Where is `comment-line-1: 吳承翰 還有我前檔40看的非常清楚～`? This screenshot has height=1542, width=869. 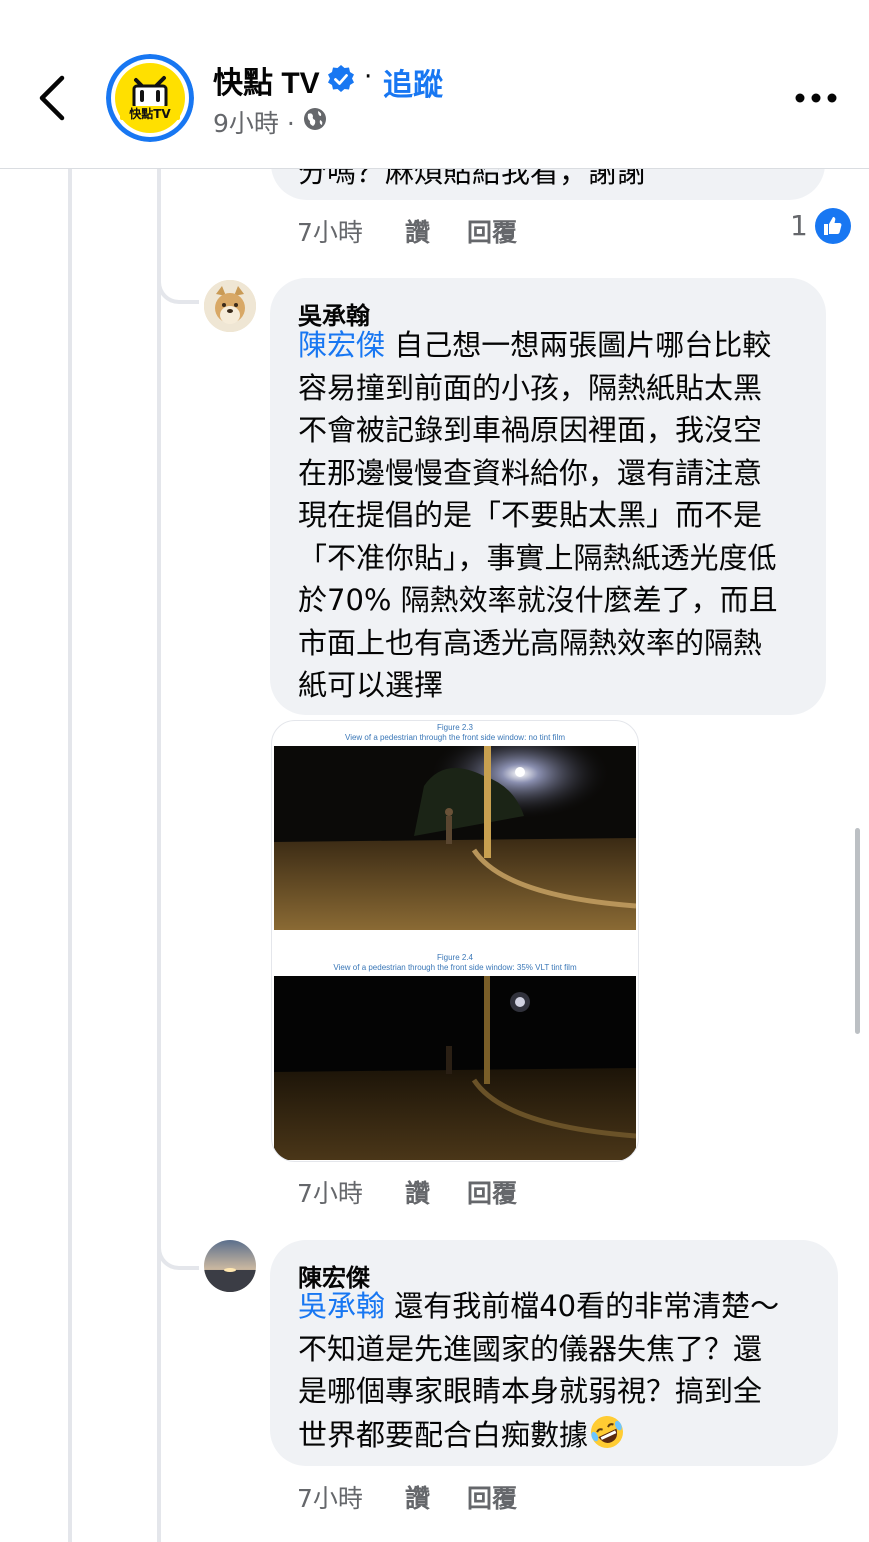
comment-line-1: 吳承翰 還有我前檔40看的非常清楚～ is located at coordinates (539, 1306).